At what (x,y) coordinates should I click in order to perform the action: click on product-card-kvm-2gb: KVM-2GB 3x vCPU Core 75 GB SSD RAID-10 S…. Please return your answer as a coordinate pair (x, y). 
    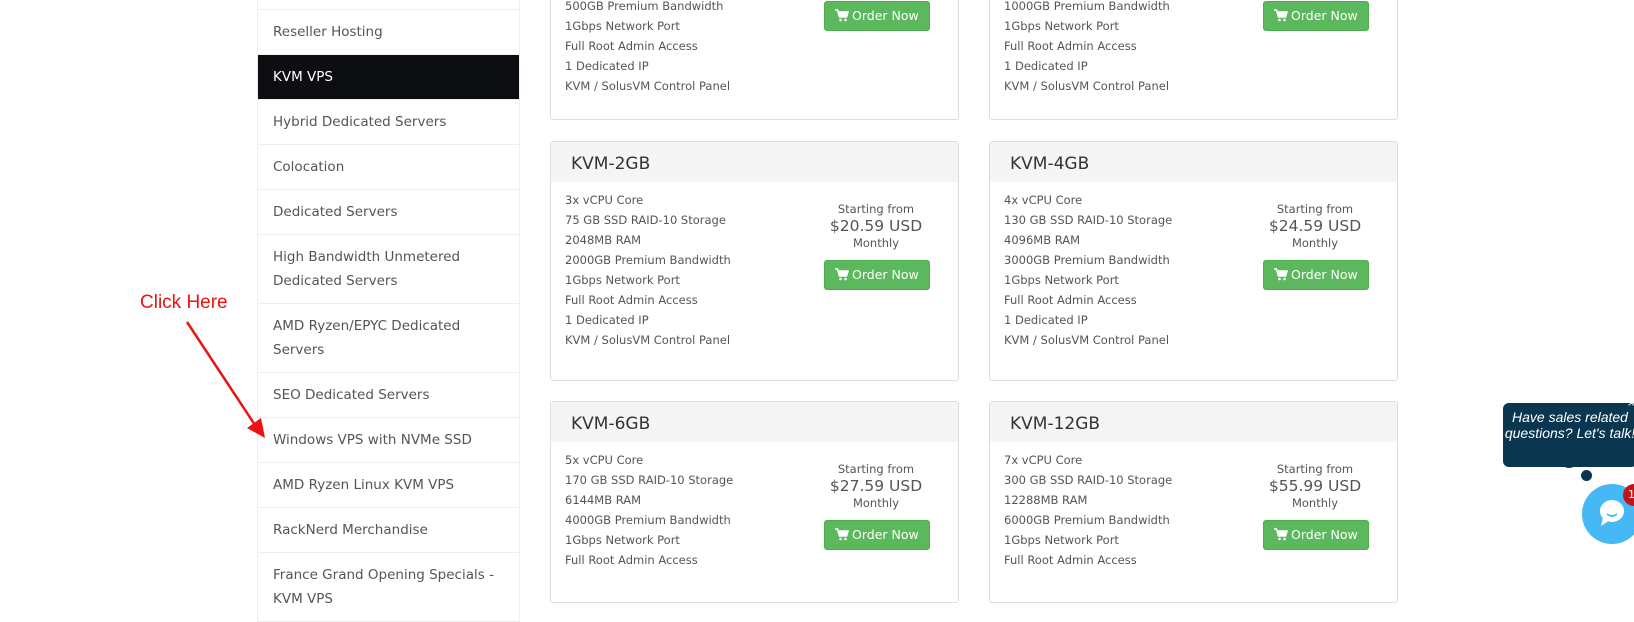
    Looking at the image, I should click on (754, 261).